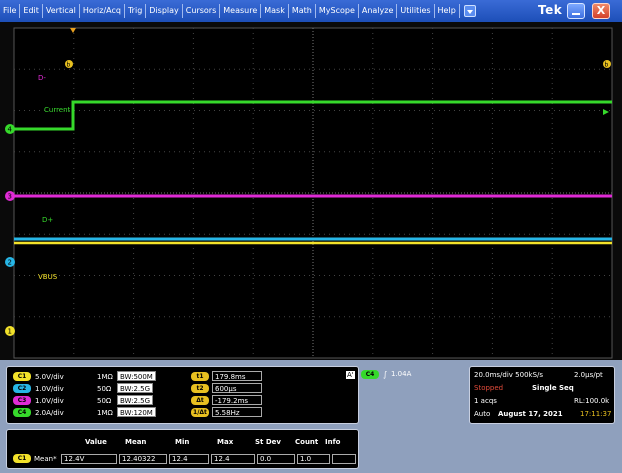 Image resolution: width=622 pixels, height=473 pixels. What do you see at coordinates (416, 11) in the screenshot?
I see `menu-item-utilities: Utilities` at bounding box center [416, 11].